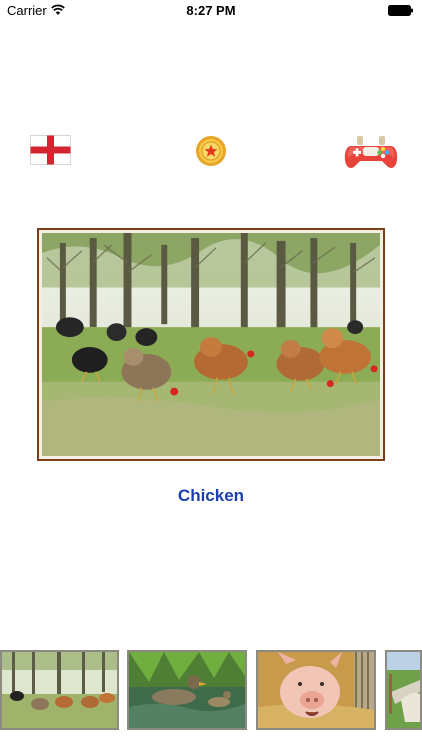  I want to click on pig-thumbnail-icon, so click(316, 690).